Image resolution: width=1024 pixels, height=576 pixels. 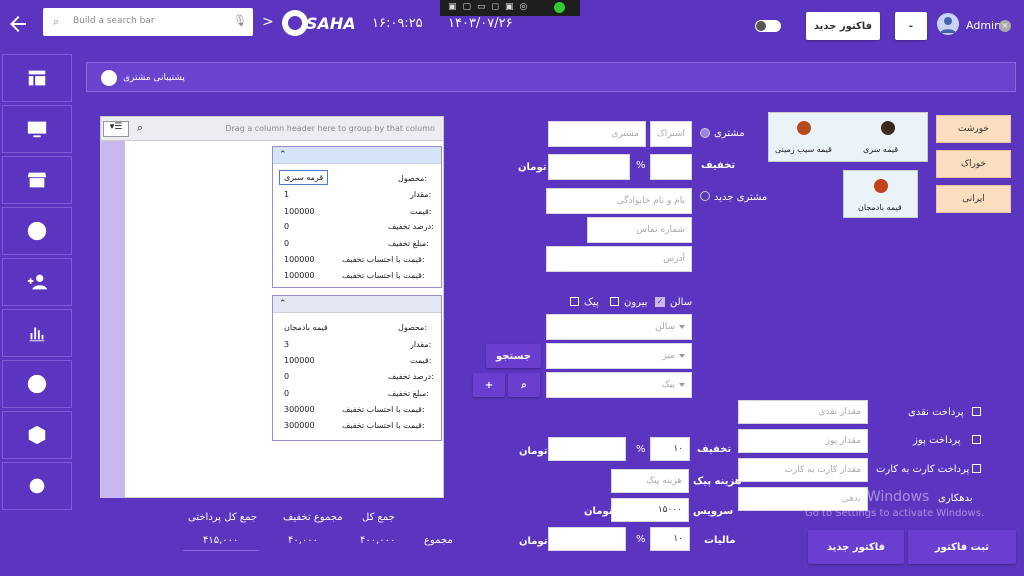 I want to click on activation-watermark-sub: Go to Settings to activate Windows., so click(x=895, y=513).